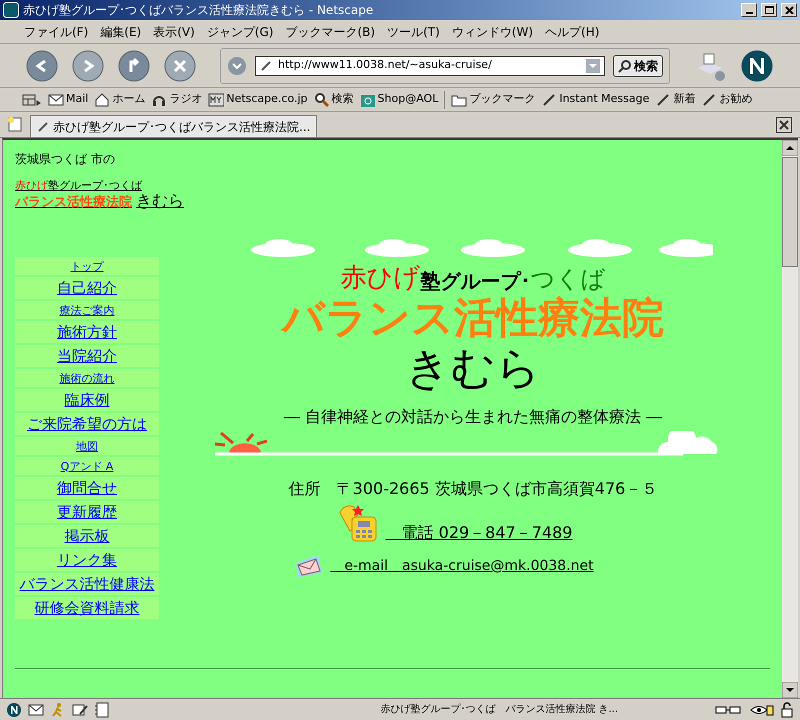 This screenshot has width=800, height=720. I want to click on close-button, so click(789, 10).